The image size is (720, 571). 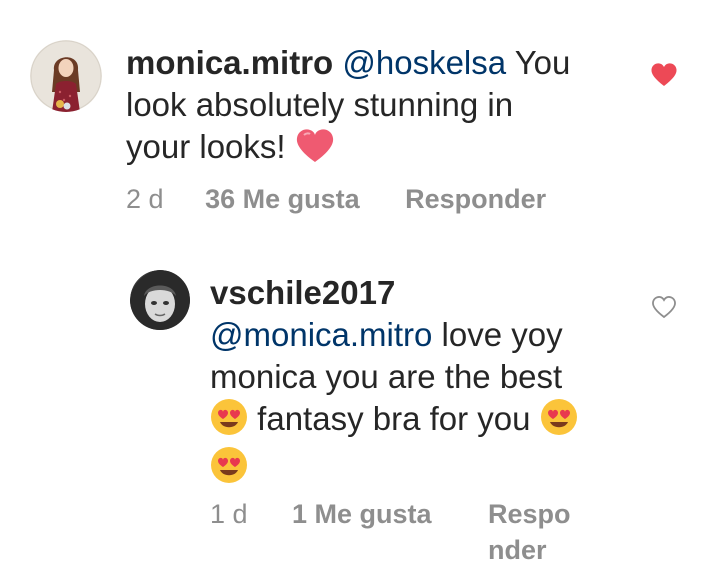 I want to click on comment-line-1: monica.mitro @hoskelsa You, so click(x=386, y=63).